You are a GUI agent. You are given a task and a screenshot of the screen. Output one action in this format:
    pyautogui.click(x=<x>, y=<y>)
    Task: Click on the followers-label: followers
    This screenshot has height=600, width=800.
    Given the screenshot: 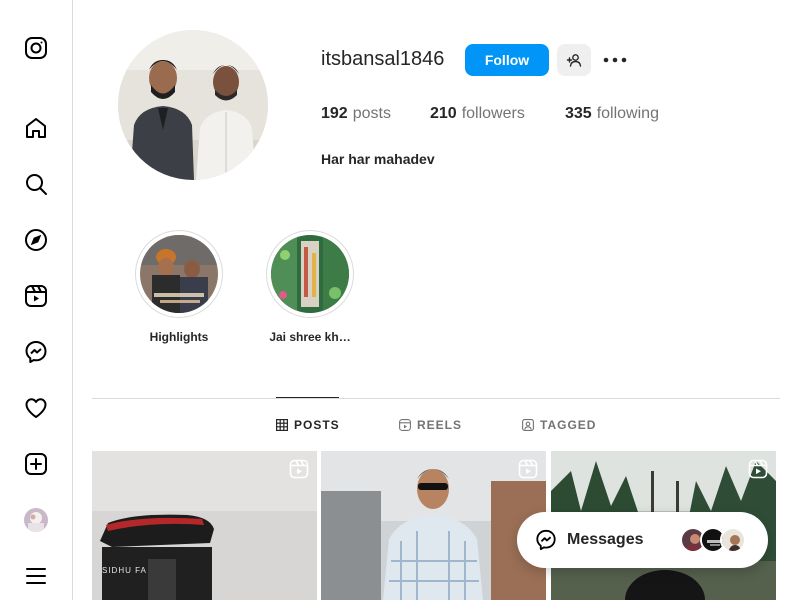 What is the action you would take?
    pyautogui.click(x=493, y=113)
    